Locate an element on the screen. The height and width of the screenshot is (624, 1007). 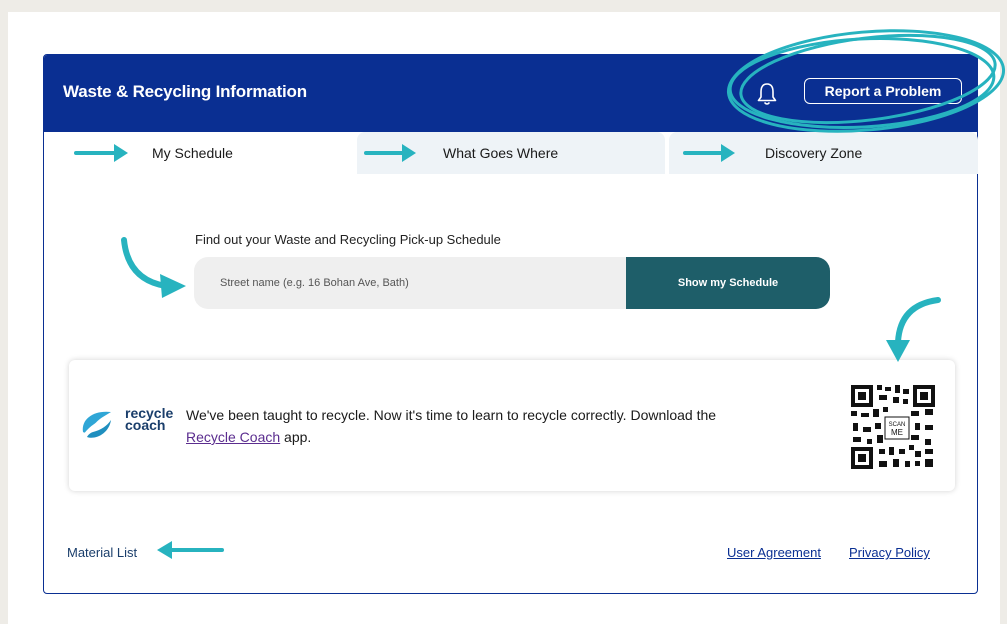
bell-icon is located at coordinates (767, 94).